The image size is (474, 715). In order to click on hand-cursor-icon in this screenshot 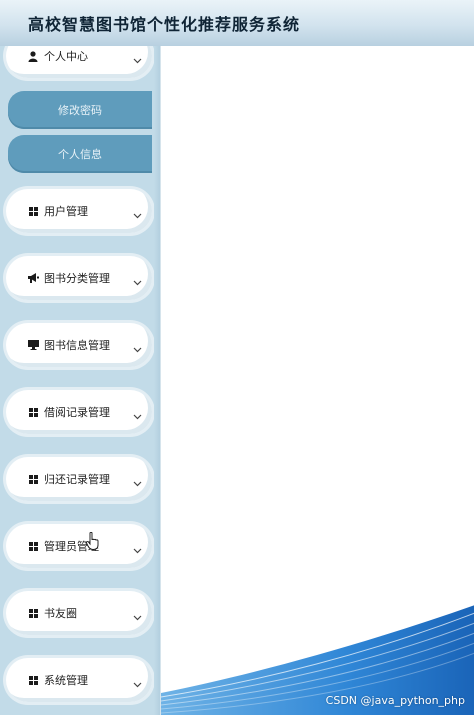, I will do `click(92, 542)`.